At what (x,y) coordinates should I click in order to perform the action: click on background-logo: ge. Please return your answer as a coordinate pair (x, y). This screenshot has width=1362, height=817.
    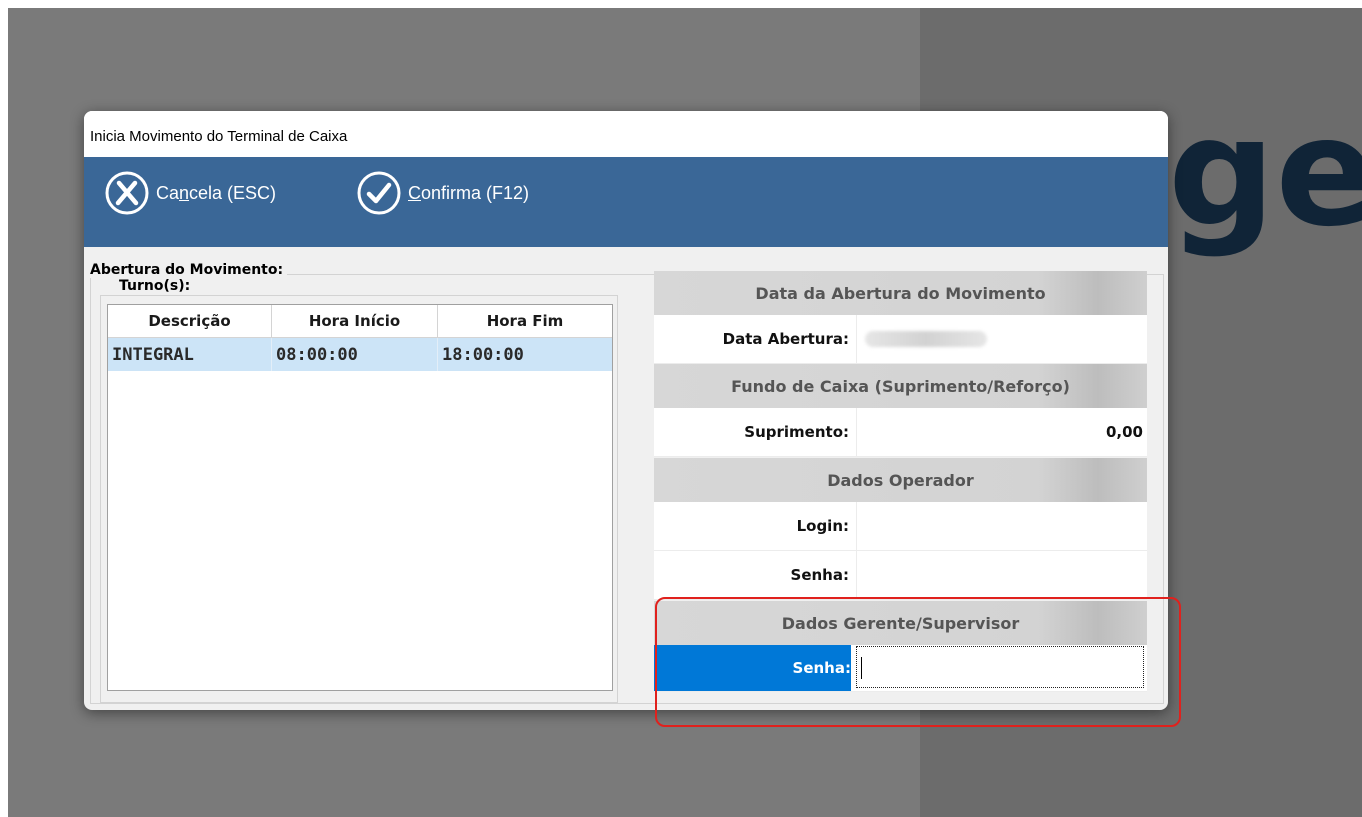
    Looking at the image, I should click on (1265, 173).